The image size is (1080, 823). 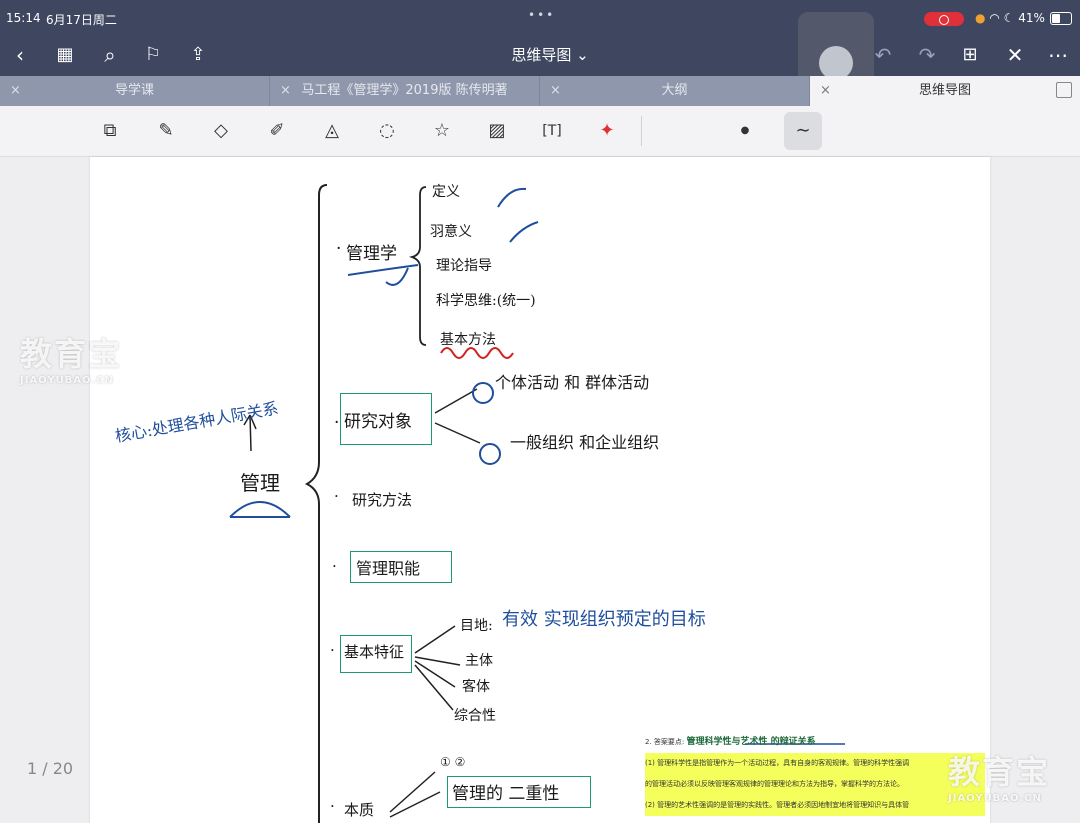 What do you see at coordinates (442, 131) in the screenshot?
I see `sticker-icon: ☆` at bounding box center [442, 131].